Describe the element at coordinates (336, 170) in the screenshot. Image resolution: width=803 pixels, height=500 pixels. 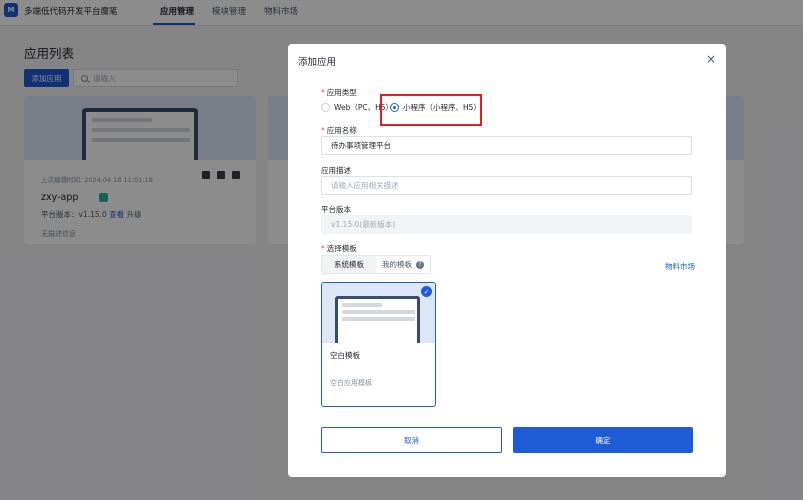
I see `app-description-label: 应用描述` at that location.